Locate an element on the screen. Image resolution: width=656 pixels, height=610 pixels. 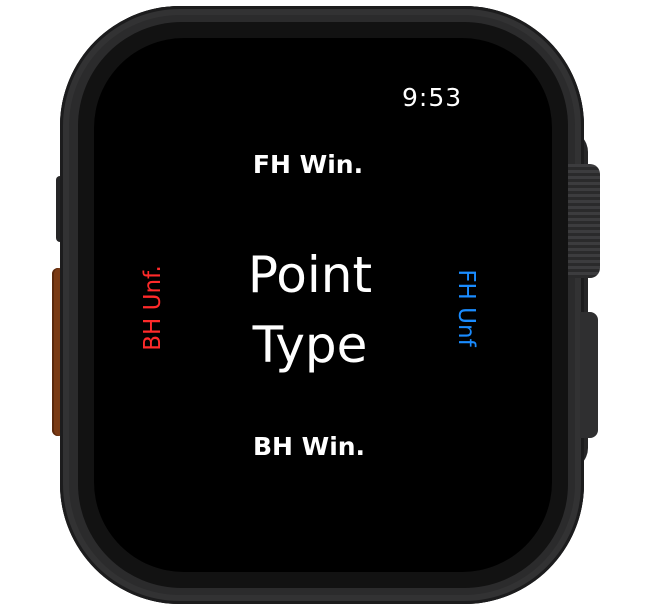
side-button is located at coordinates (589, 375).